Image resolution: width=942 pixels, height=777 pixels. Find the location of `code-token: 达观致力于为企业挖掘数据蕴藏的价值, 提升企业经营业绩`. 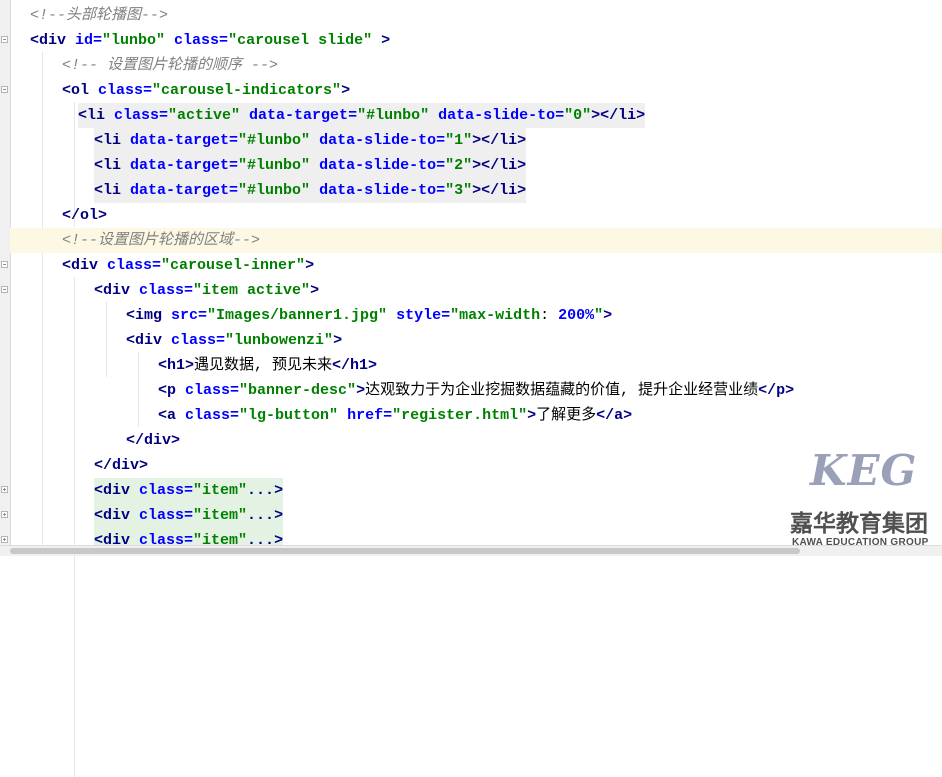

code-token: 达观致力于为企业挖掘数据蕴藏的价值, 提升企业经营业绩 is located at coordinates (562, 390).